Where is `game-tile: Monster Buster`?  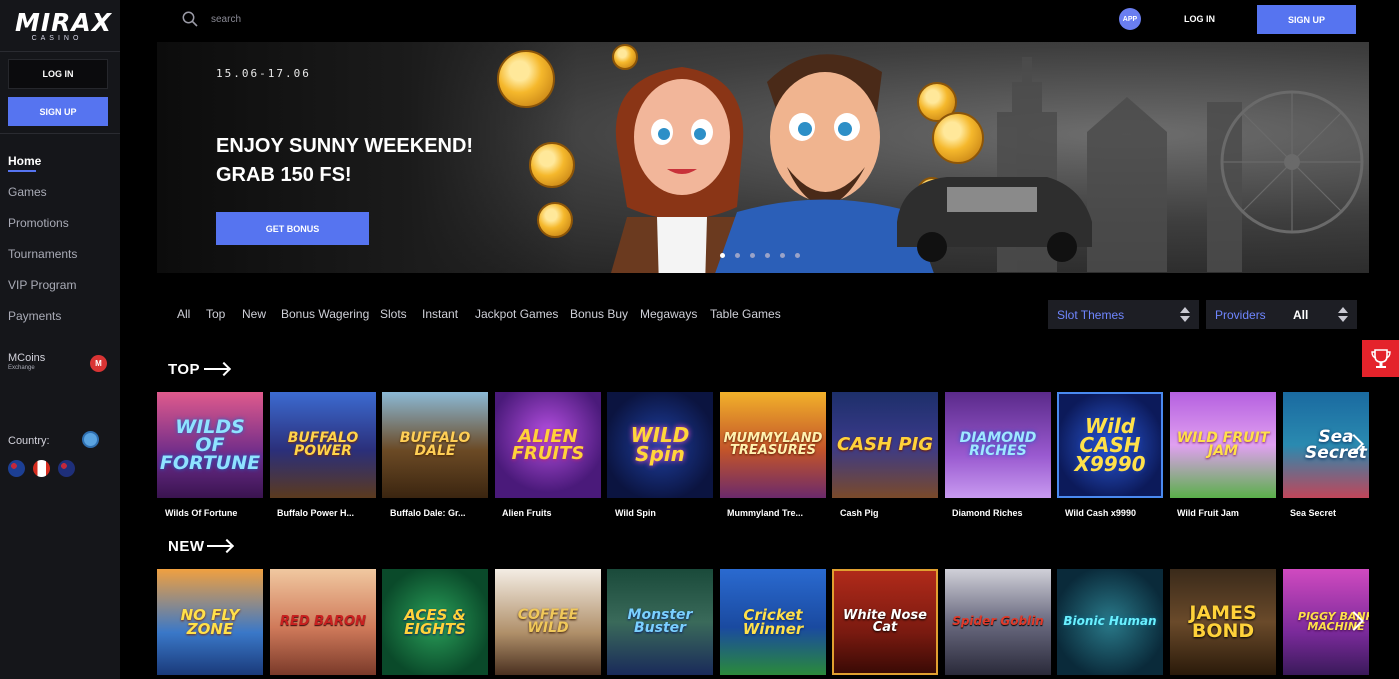
game-tile: Monster Buster is located at coordinates (660, 622).